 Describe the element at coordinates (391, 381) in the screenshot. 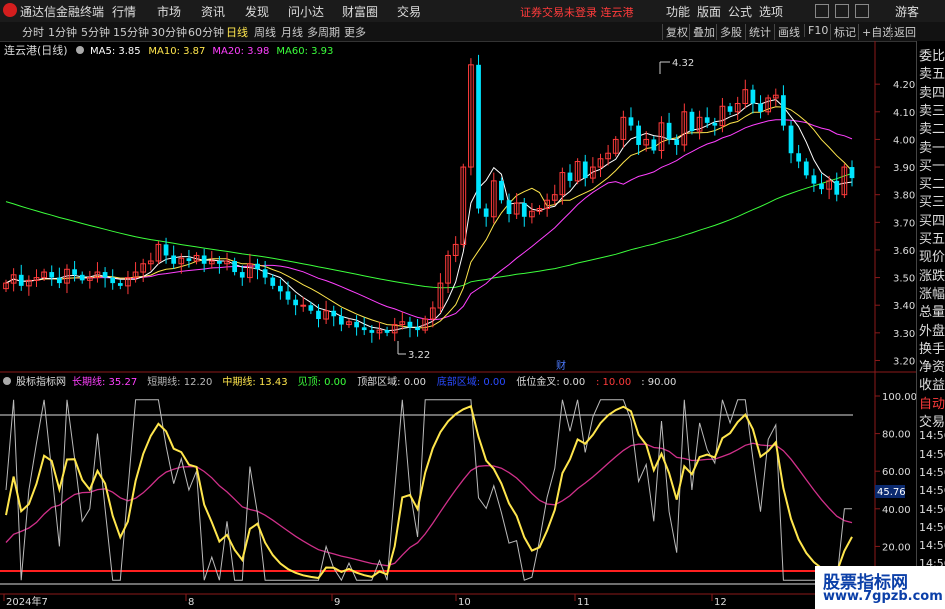

I see `indicator-label-5: 顶部区域: 0.00` at that location.